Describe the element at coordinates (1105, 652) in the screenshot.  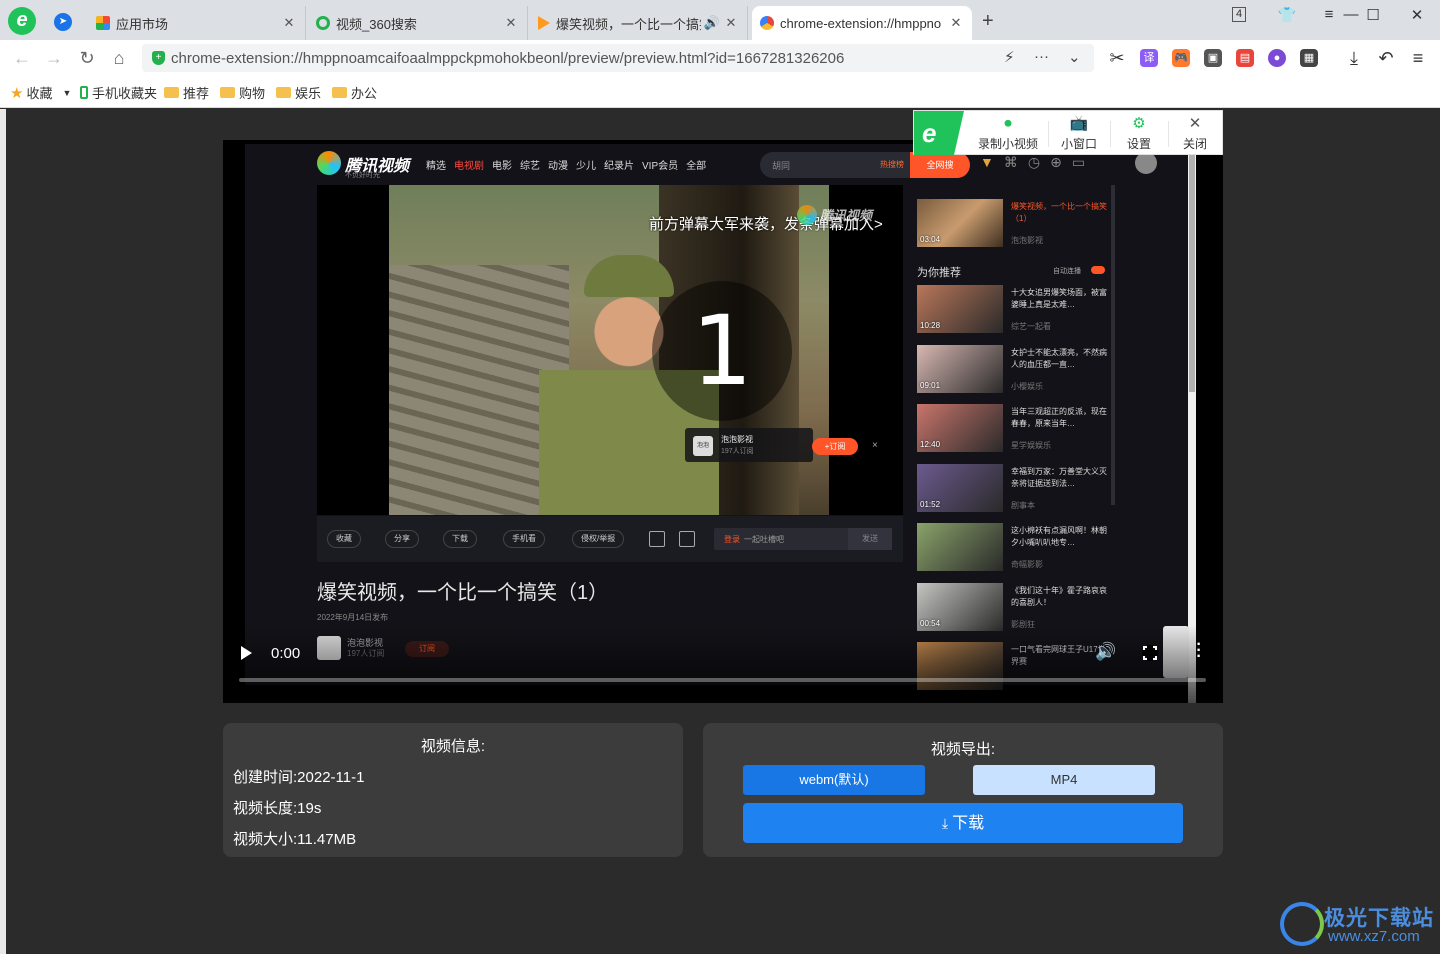
I see `volume-icon: 🔊` at that location.